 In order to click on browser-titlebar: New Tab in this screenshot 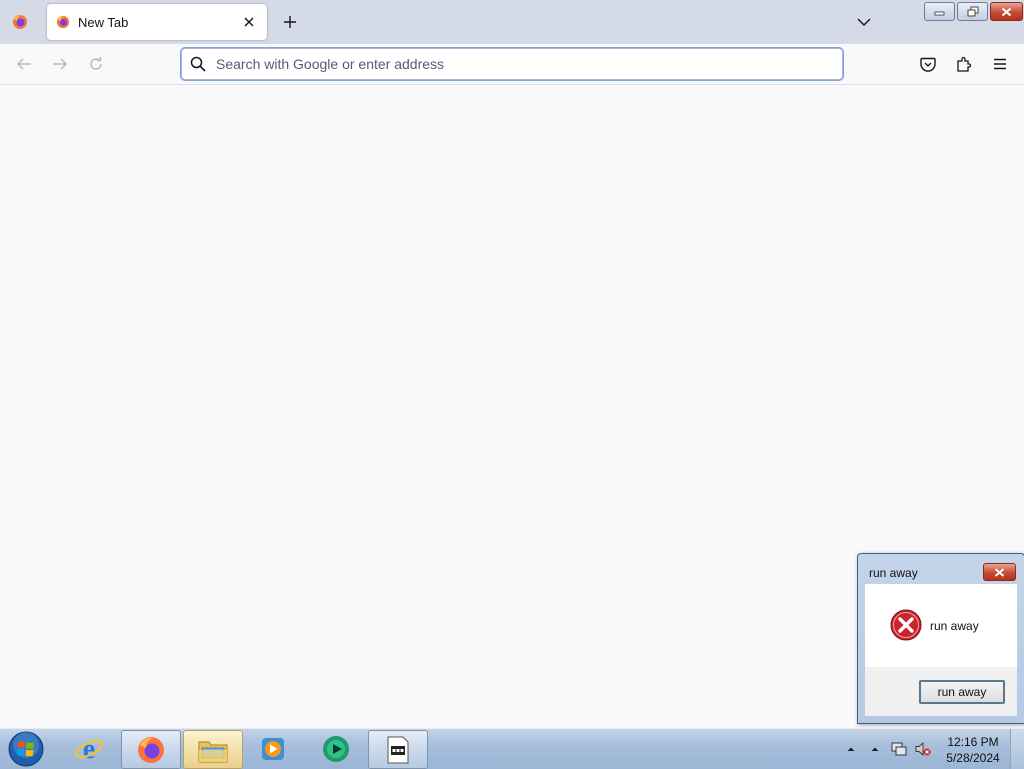, I will do `click(512, 22)`.